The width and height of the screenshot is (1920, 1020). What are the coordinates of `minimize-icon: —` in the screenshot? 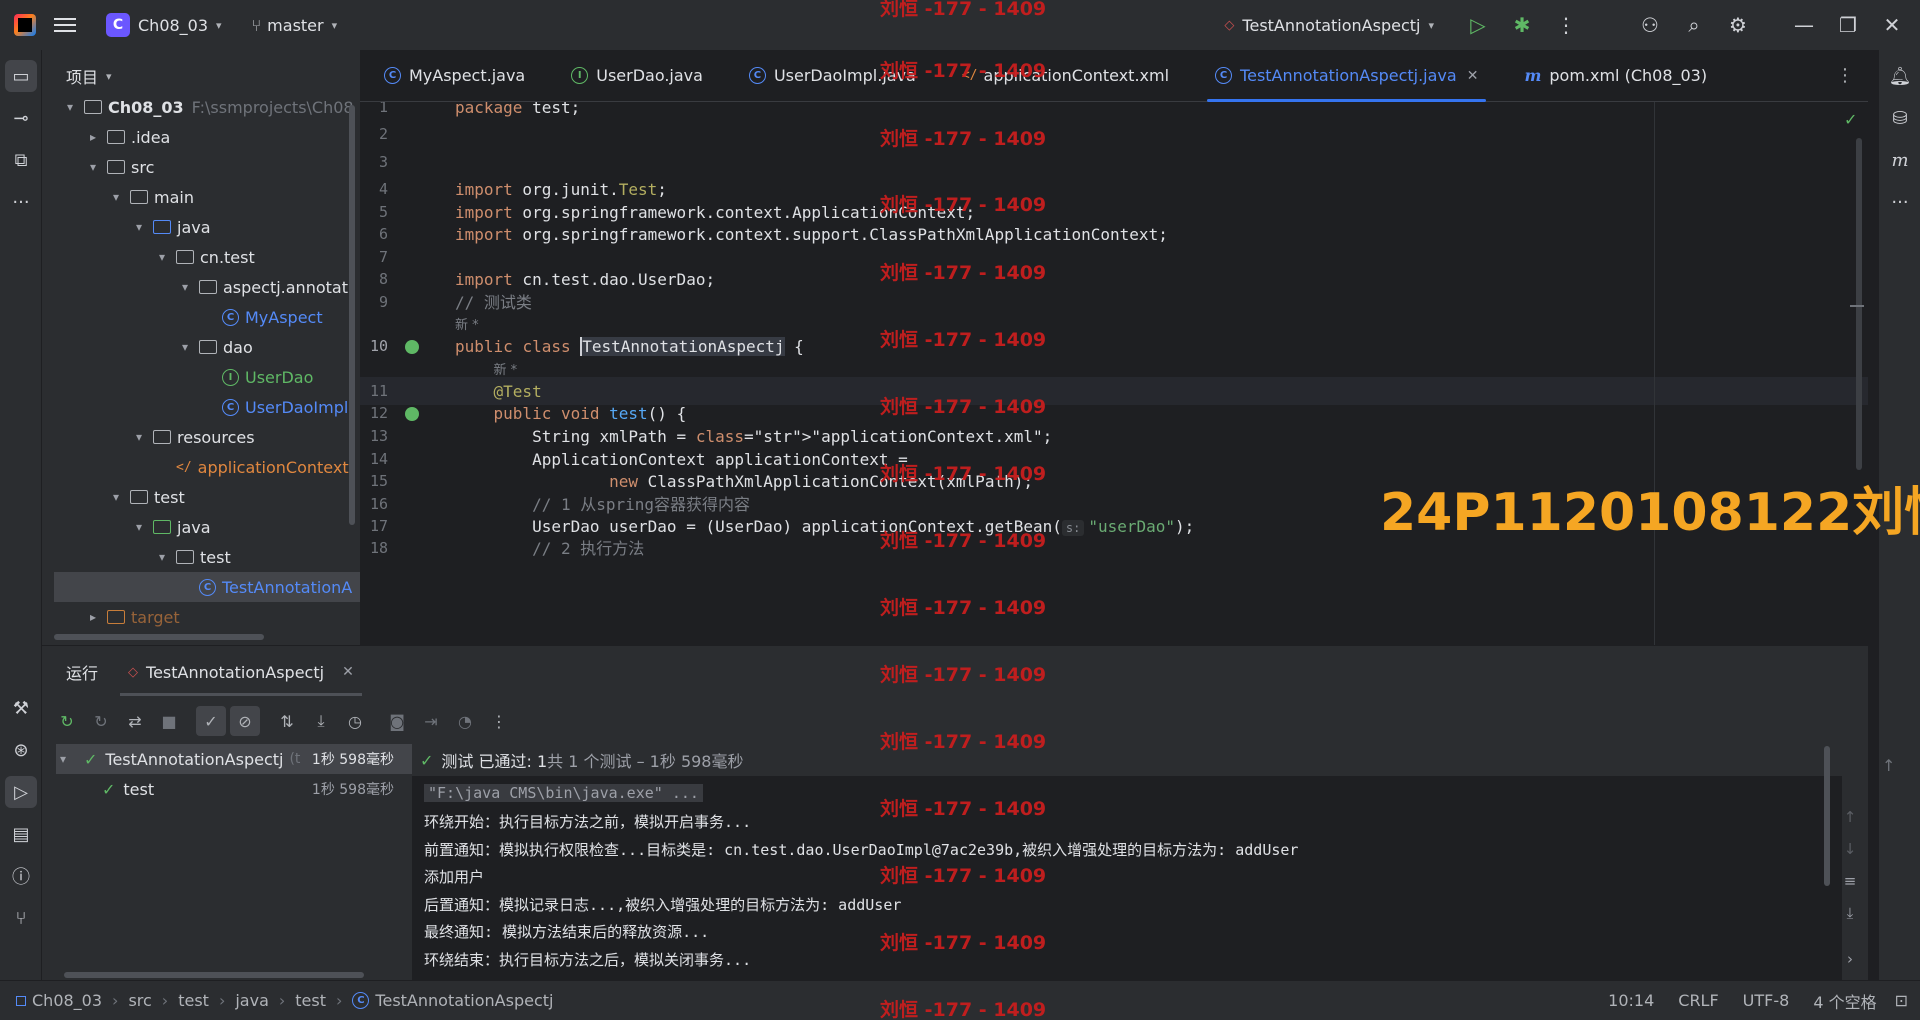 It's located at (1804, 25).